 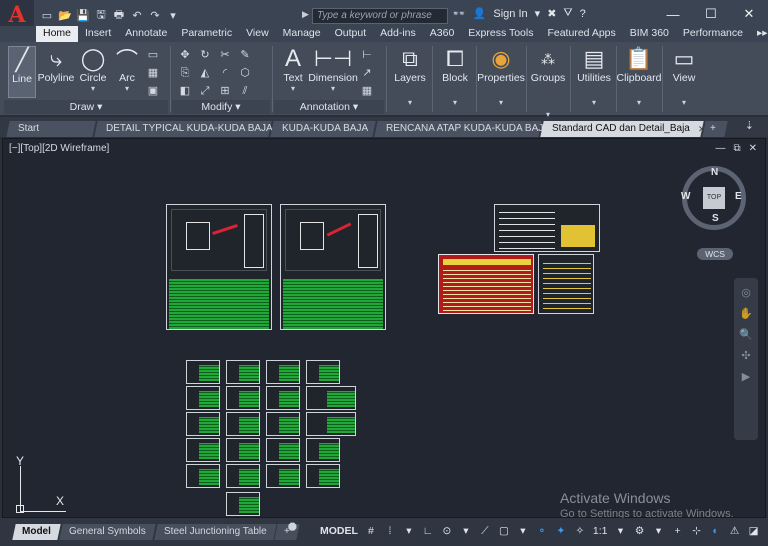 I want to click on ribbon-tab-manage: Manage, so click(x=302, y=34).